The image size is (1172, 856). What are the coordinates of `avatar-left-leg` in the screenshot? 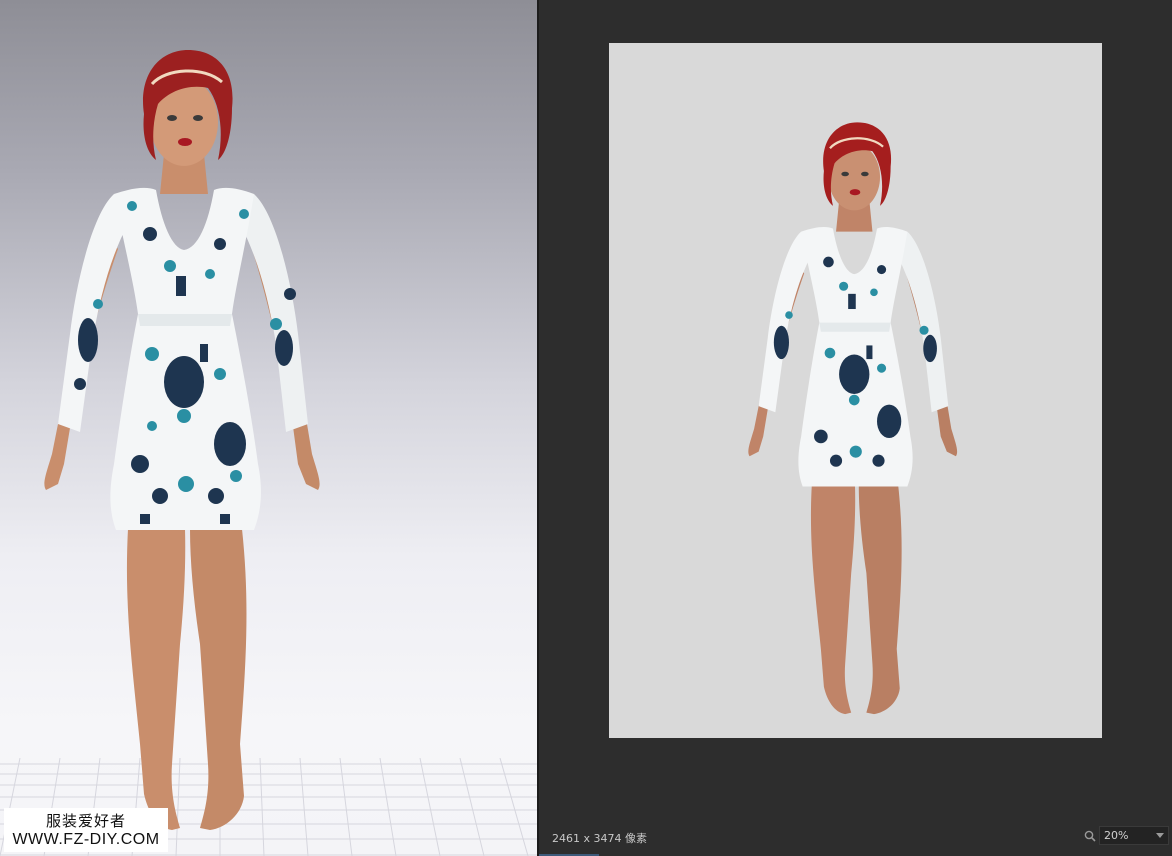 It's located at (156, 679).